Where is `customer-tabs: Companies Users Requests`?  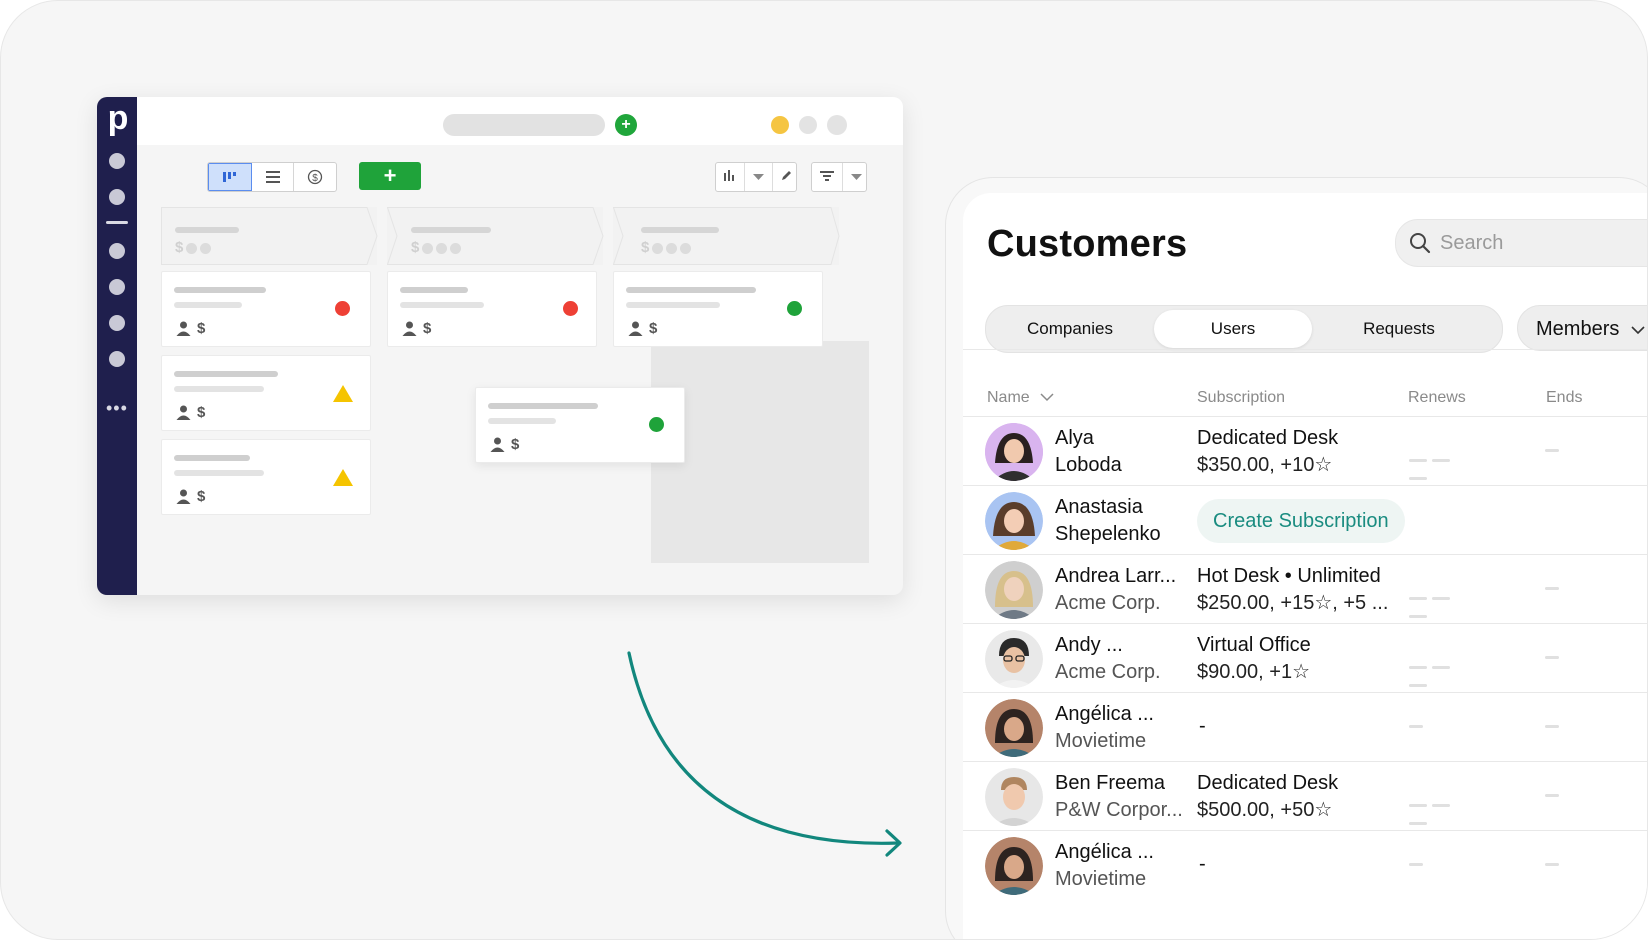 customer-tabs: Companies Users Requests is located at coordinates (1244, 329).